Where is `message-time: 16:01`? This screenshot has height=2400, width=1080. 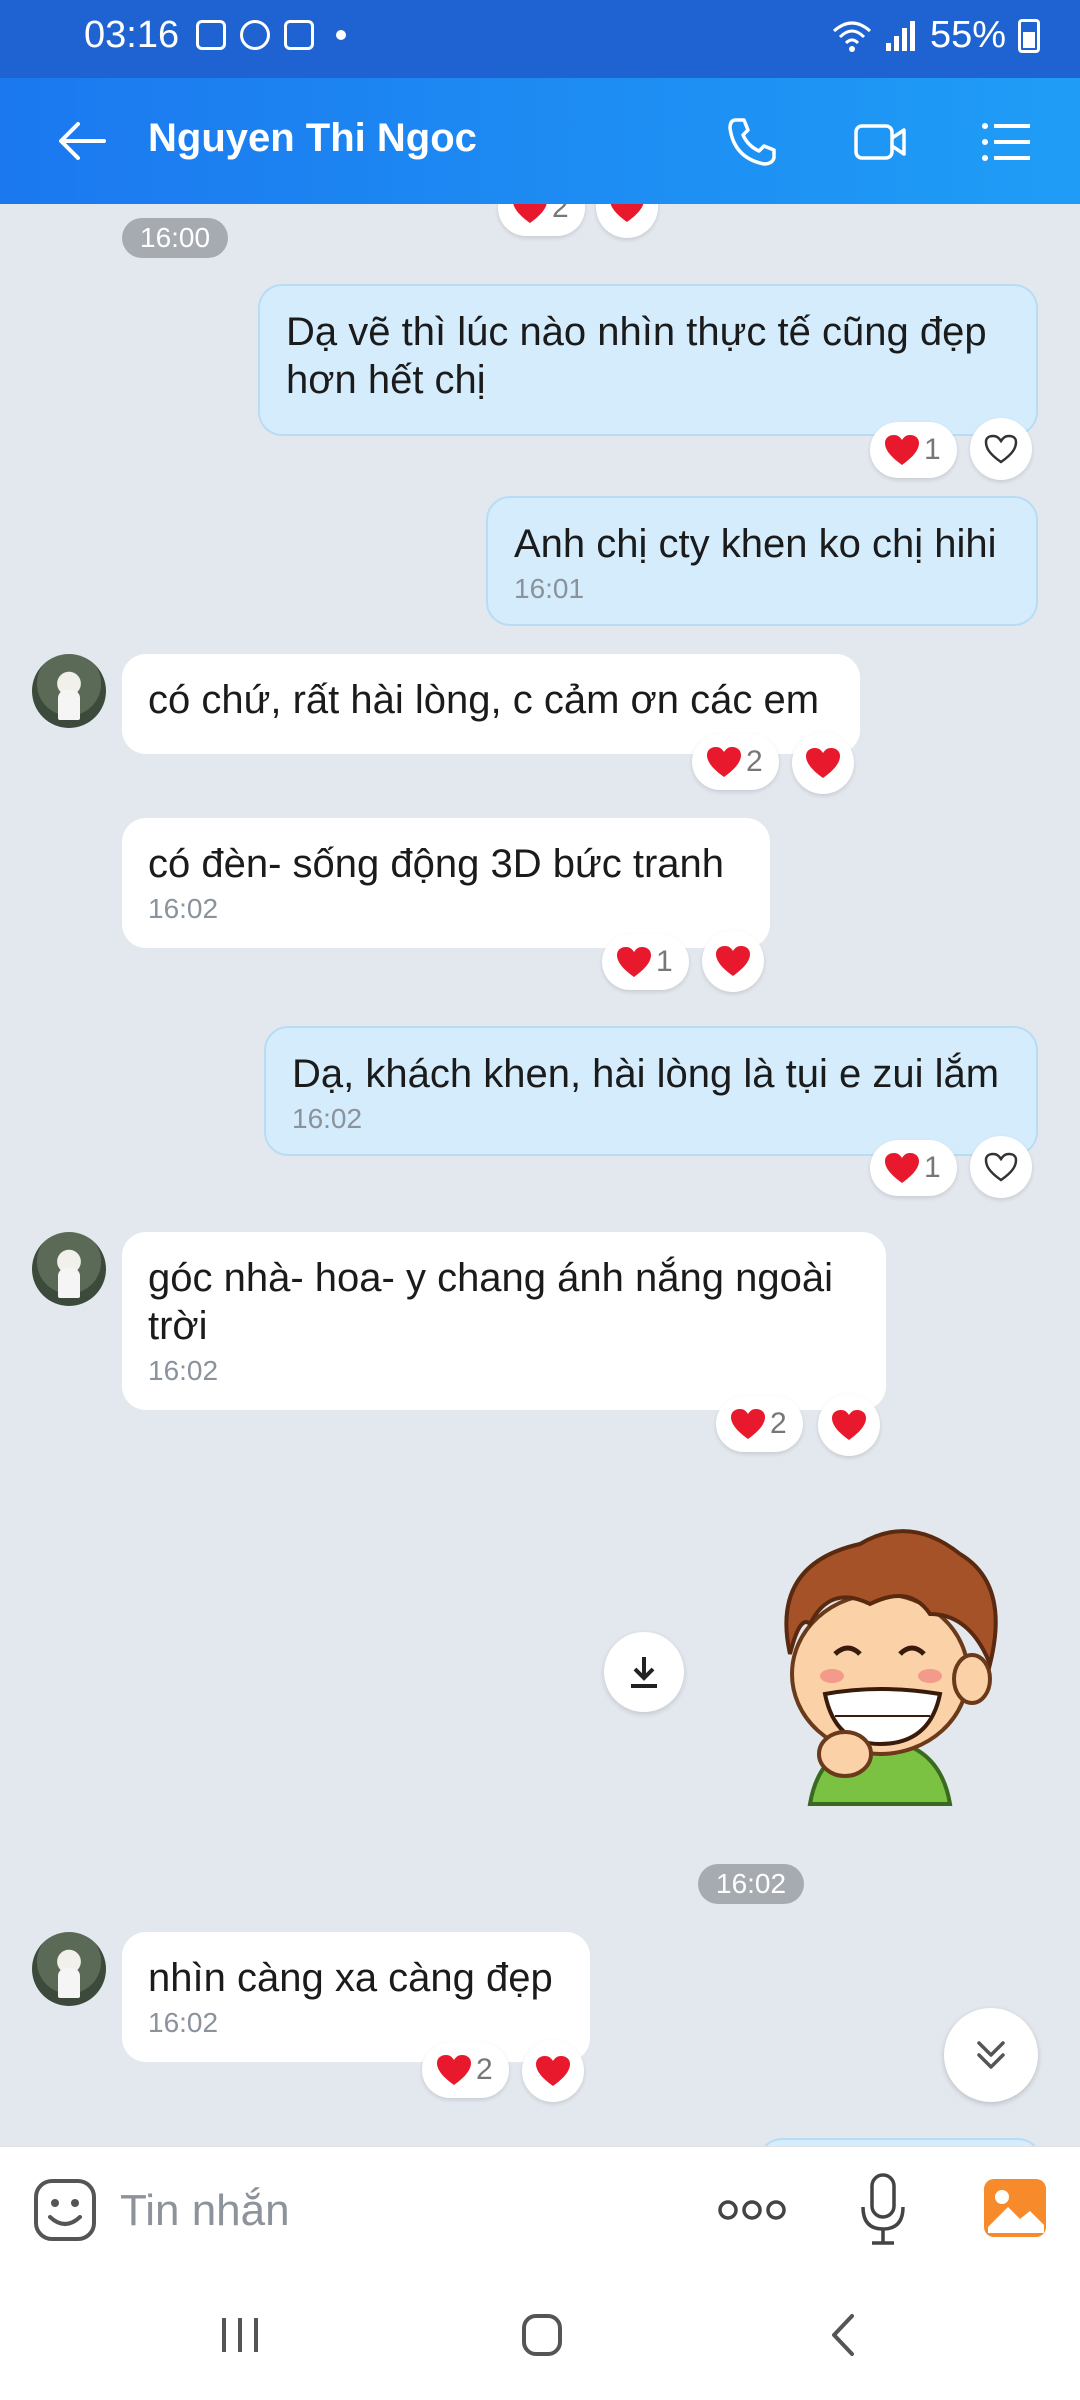 message-time: 16:01 is located at coordinates (549, 588).